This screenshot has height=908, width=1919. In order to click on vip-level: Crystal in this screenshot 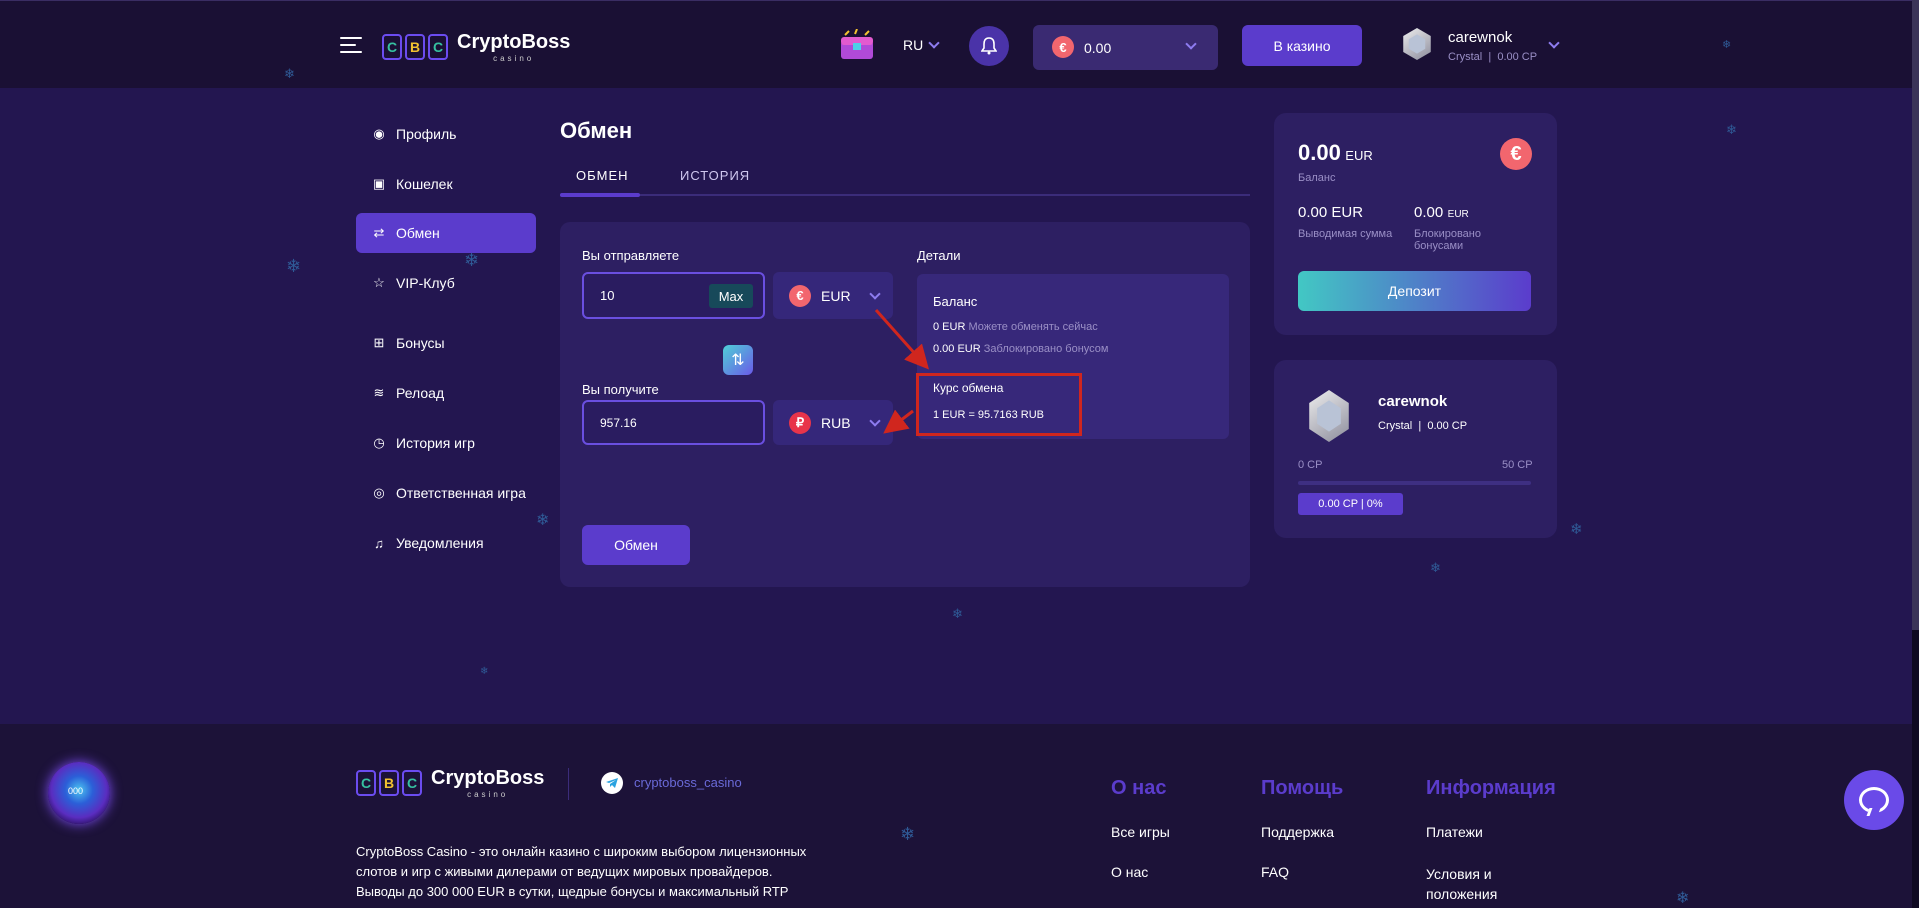, I will do `click(1395, 426)`.